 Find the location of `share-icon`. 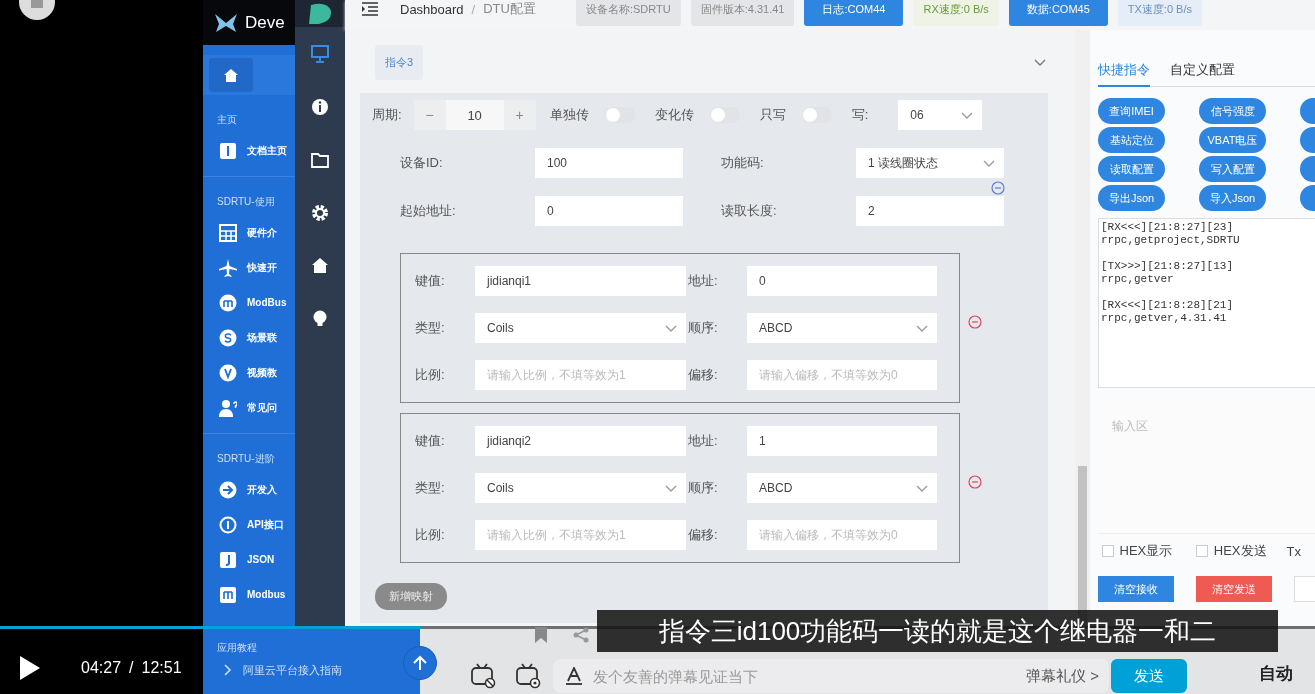

share-icon is located at coordinates (581, 635).